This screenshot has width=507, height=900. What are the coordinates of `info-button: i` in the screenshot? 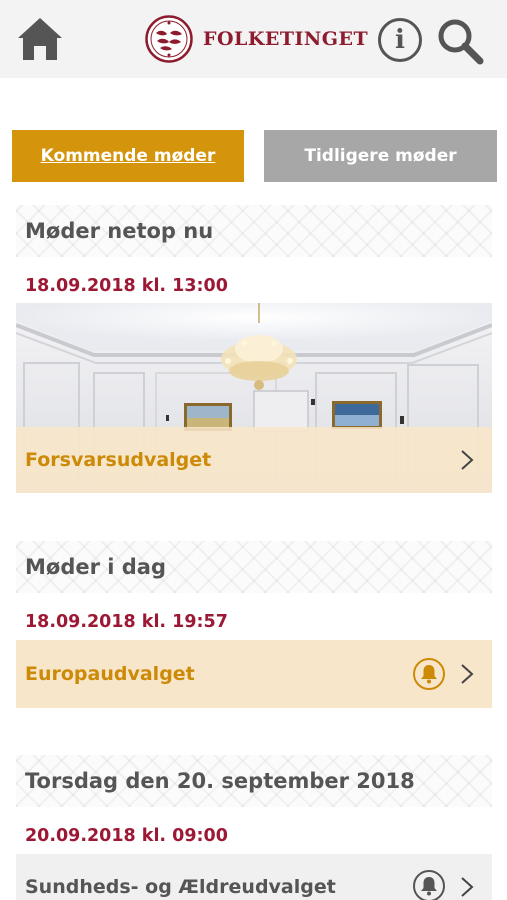 It's located at (400, 40).